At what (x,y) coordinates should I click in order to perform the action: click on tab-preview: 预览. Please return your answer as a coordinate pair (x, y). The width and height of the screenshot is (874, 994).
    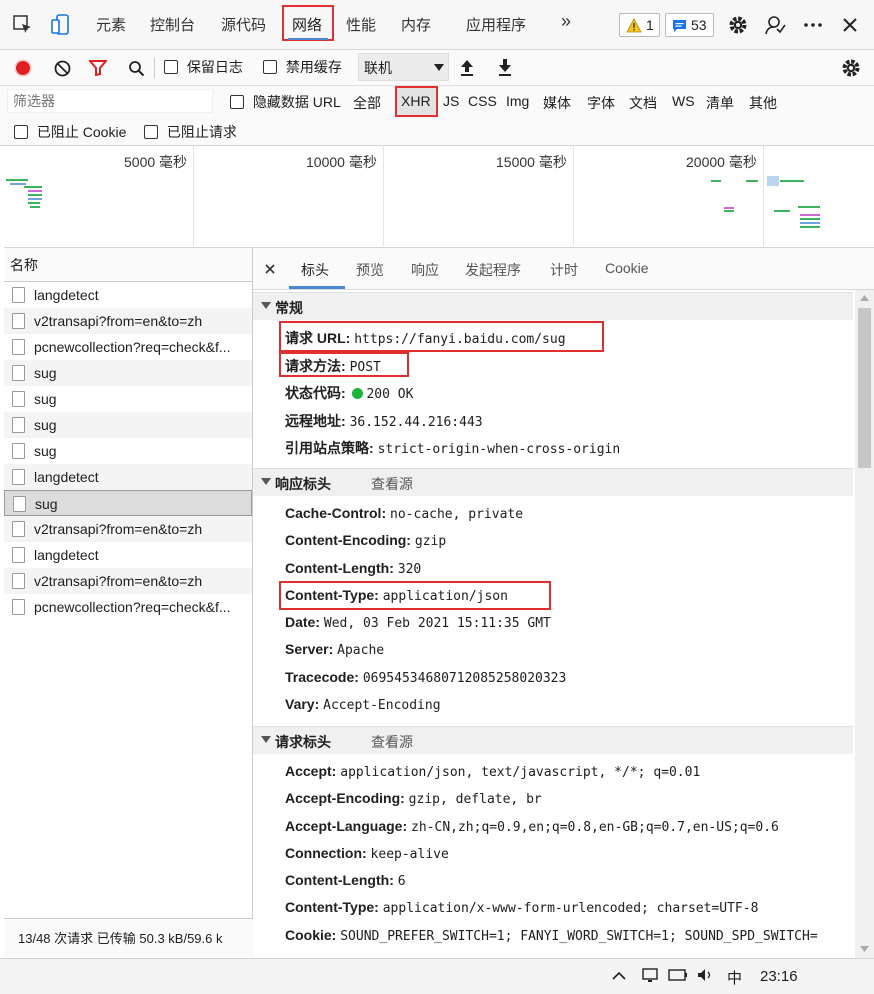
    Looking at the image, I should click on (370, 270).